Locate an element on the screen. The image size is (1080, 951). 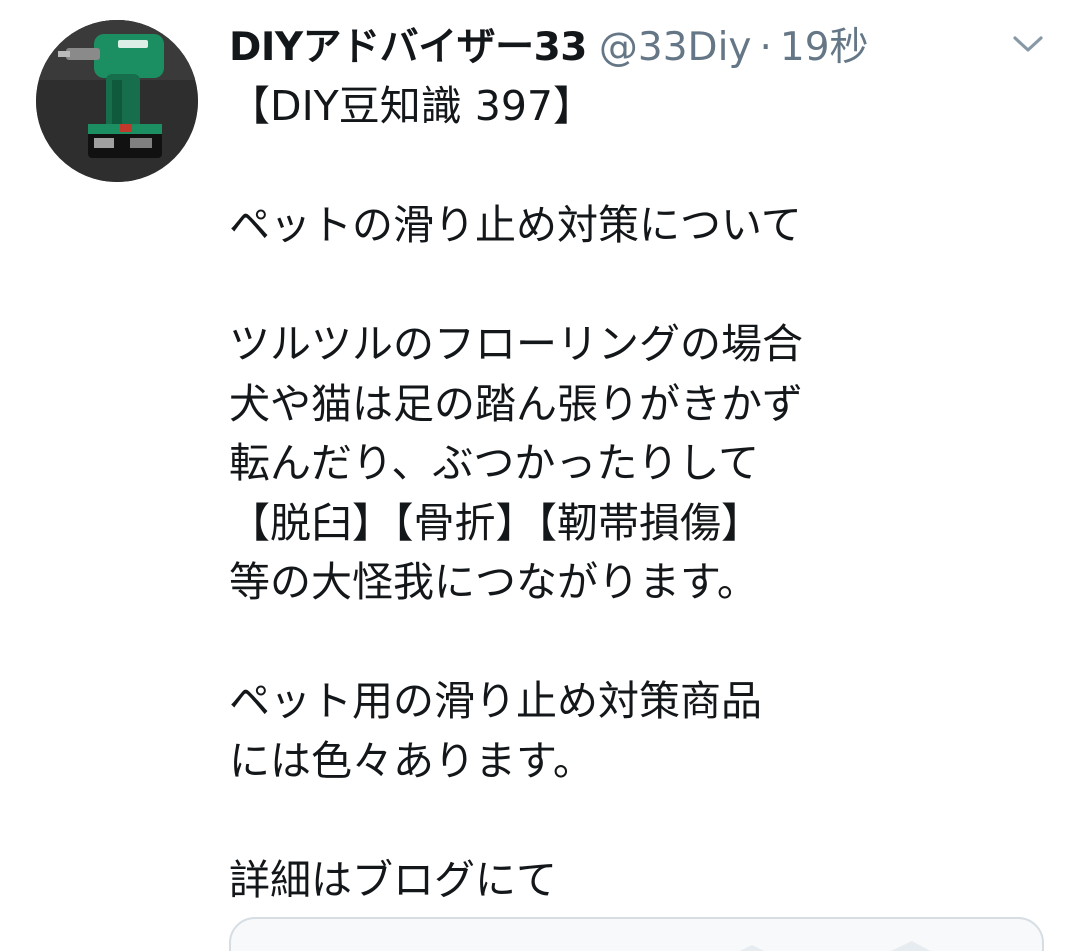
impact-driver-photo is located at coordinates (117, 101).